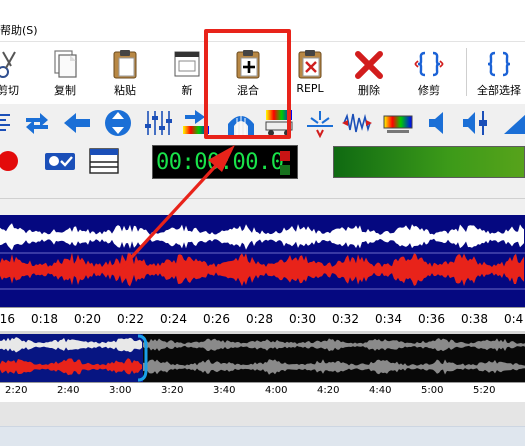 The image size is (525, 446). I want to click on ruler-tick-label: 0:36, so click(431, 319).